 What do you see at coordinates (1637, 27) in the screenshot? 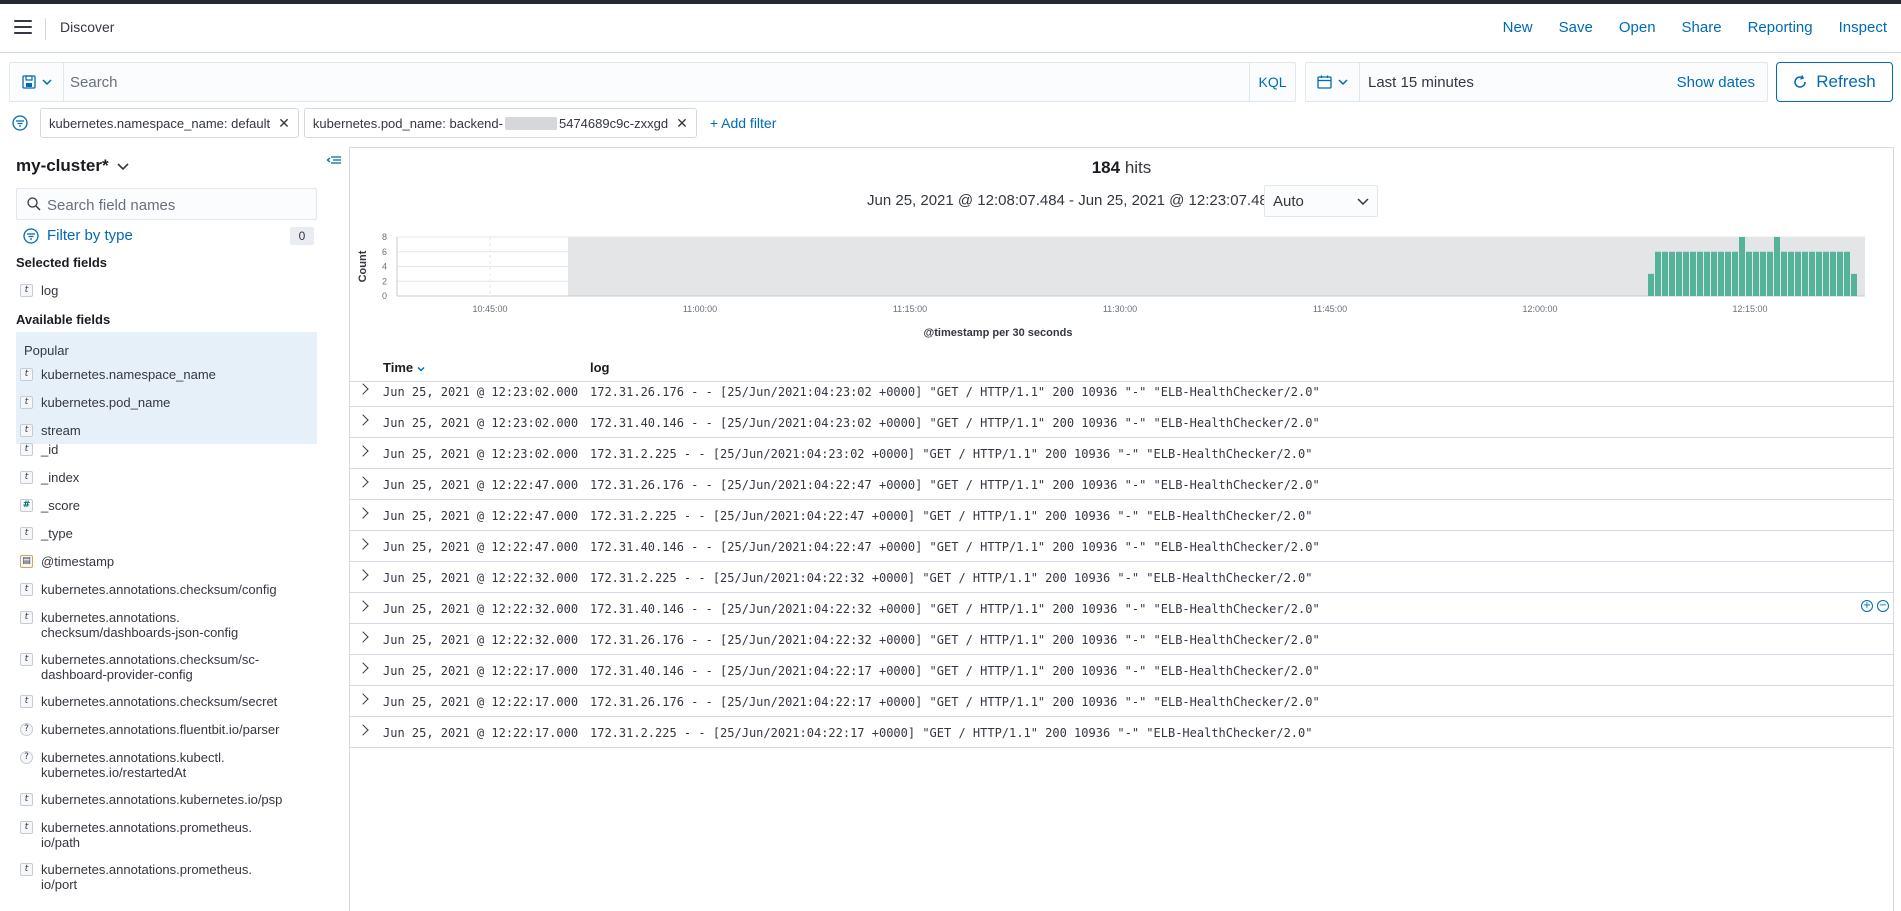
I see `open-link: Open` at bounding box center [1637, 27].